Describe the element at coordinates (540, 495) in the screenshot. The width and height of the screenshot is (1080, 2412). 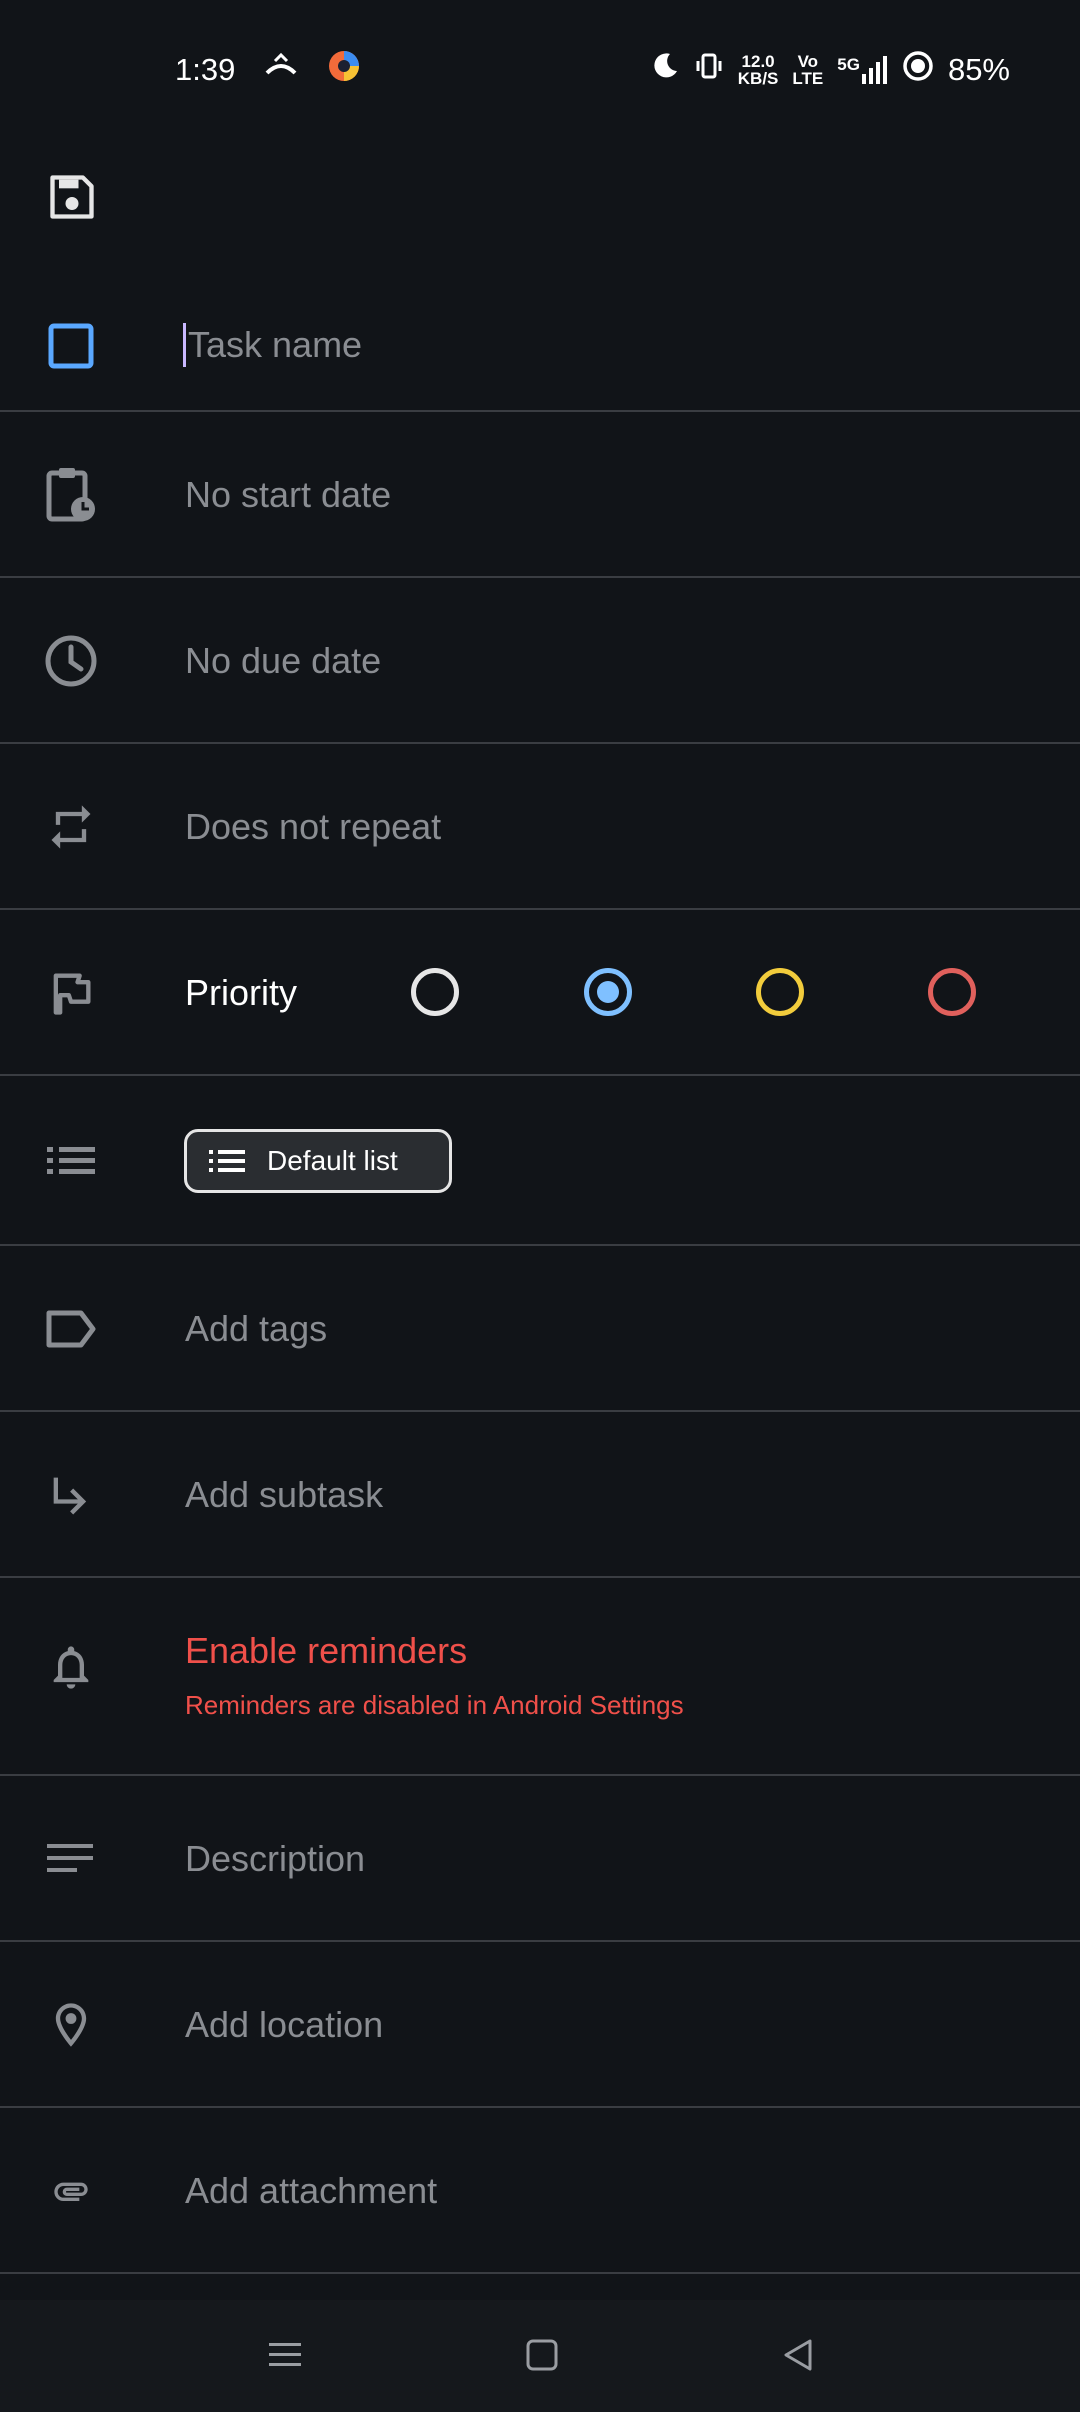
I see `start-date-row: No start date` at that location.